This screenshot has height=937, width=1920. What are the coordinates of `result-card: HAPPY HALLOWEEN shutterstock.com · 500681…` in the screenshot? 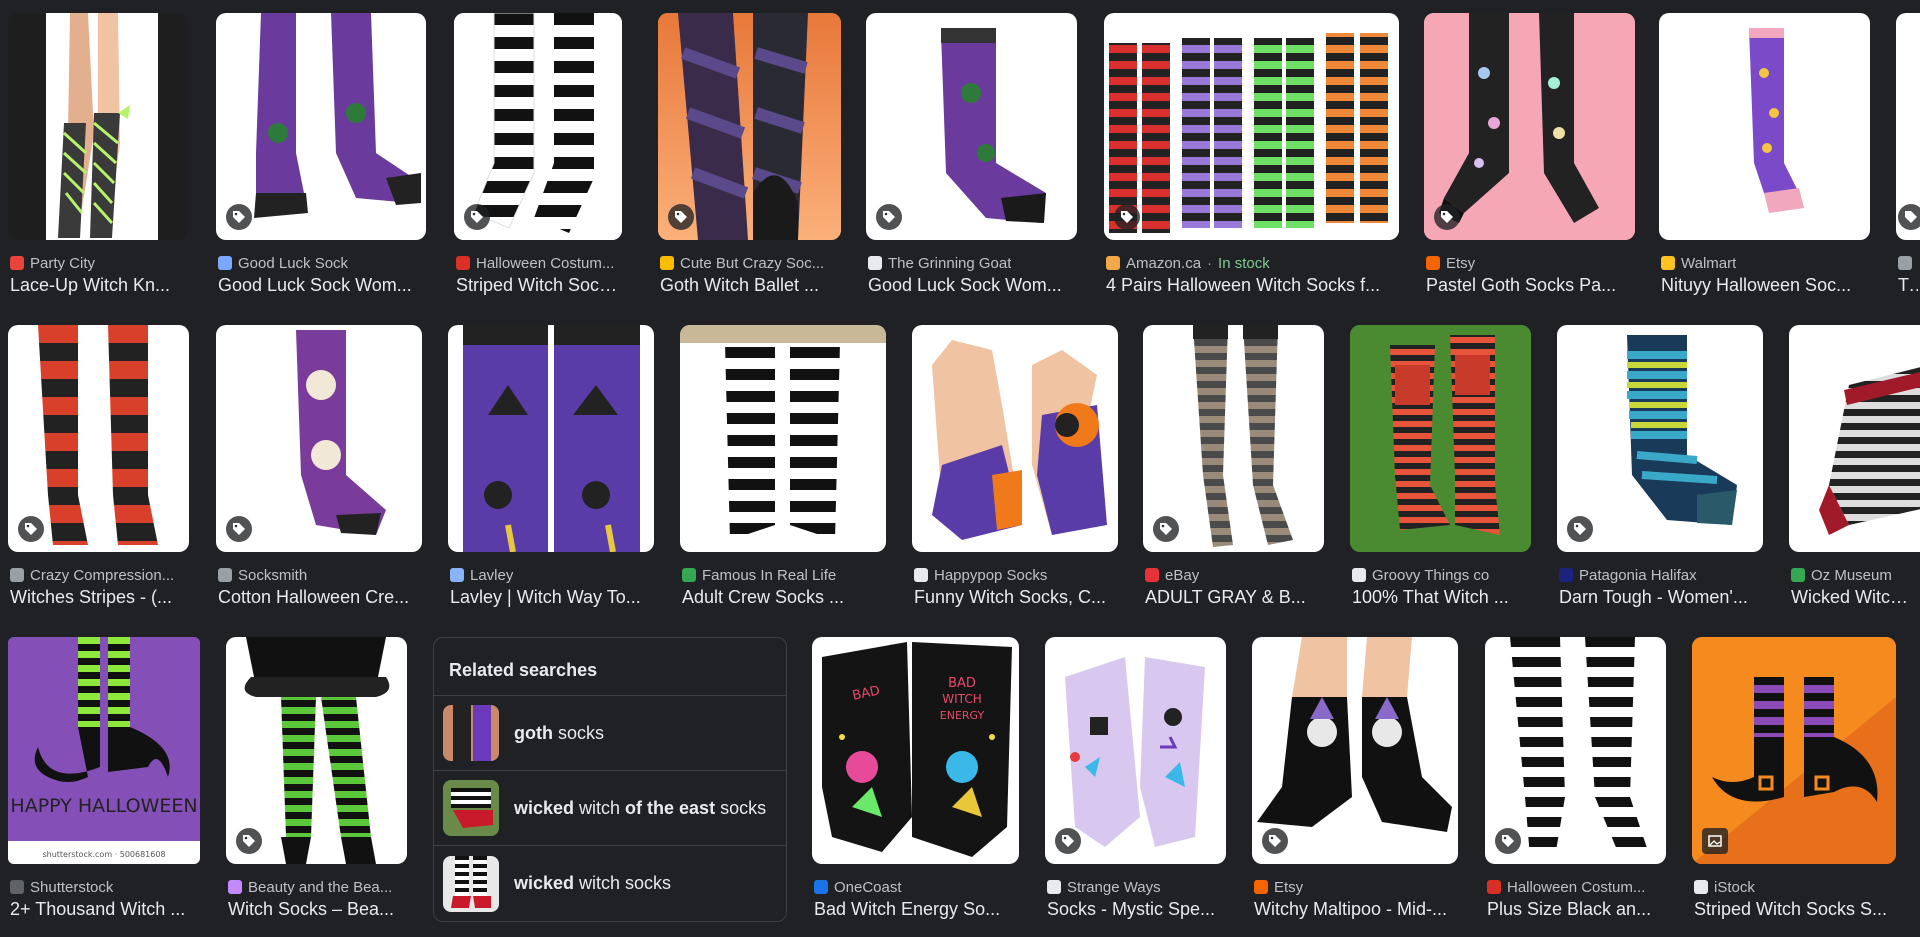 It's located at (104, 787).